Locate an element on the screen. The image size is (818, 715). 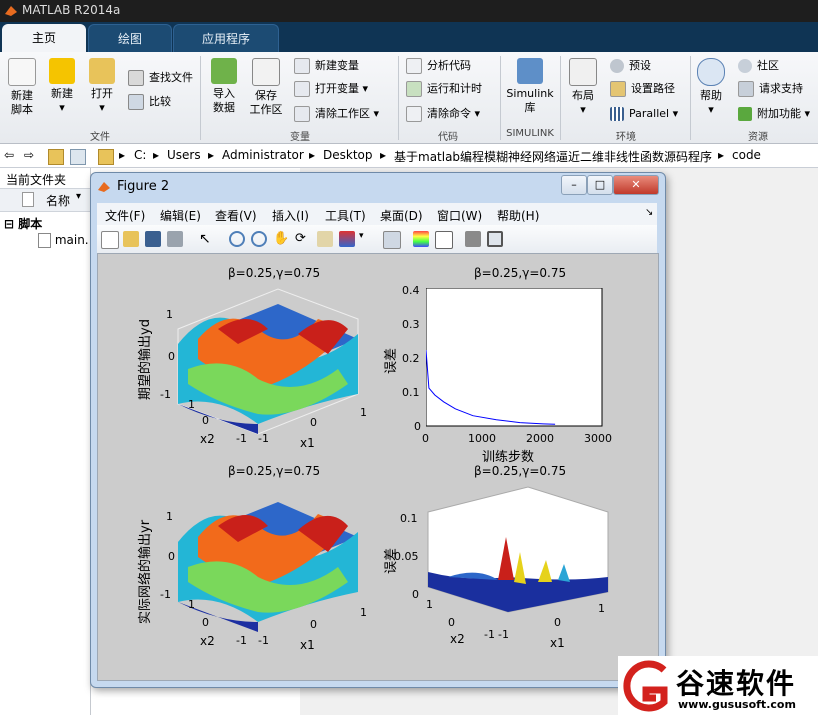
menu-help: 帮助(H) is located at coordinates (518, 215).